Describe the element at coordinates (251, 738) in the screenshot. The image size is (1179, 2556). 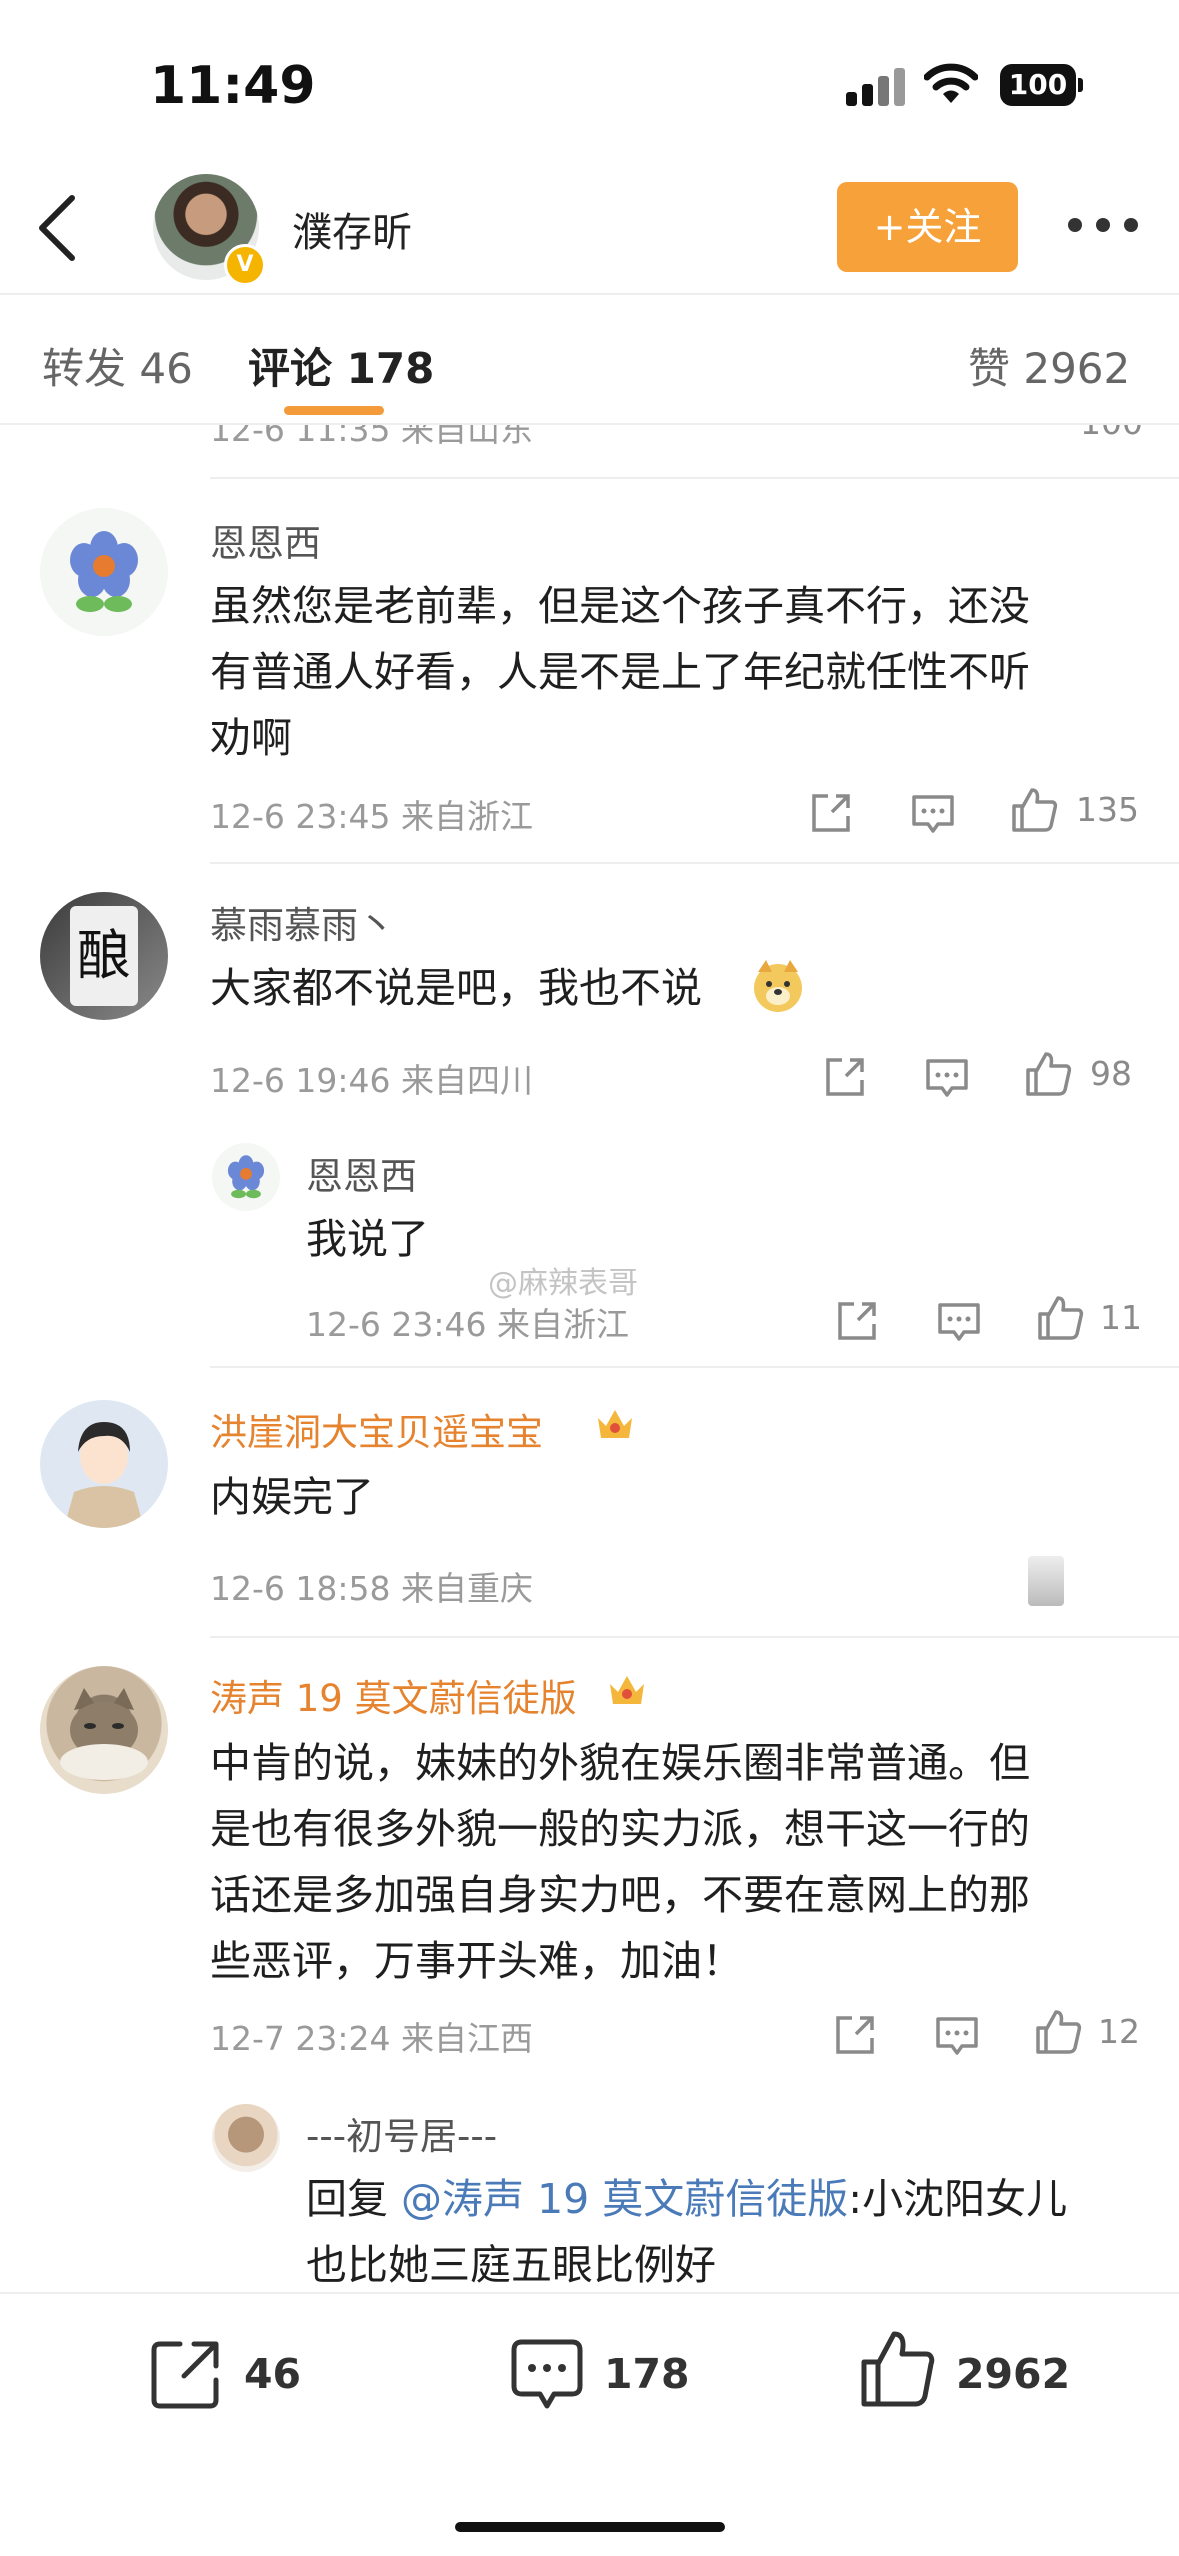
I see `comment-text-line: 劝啊` at that location.